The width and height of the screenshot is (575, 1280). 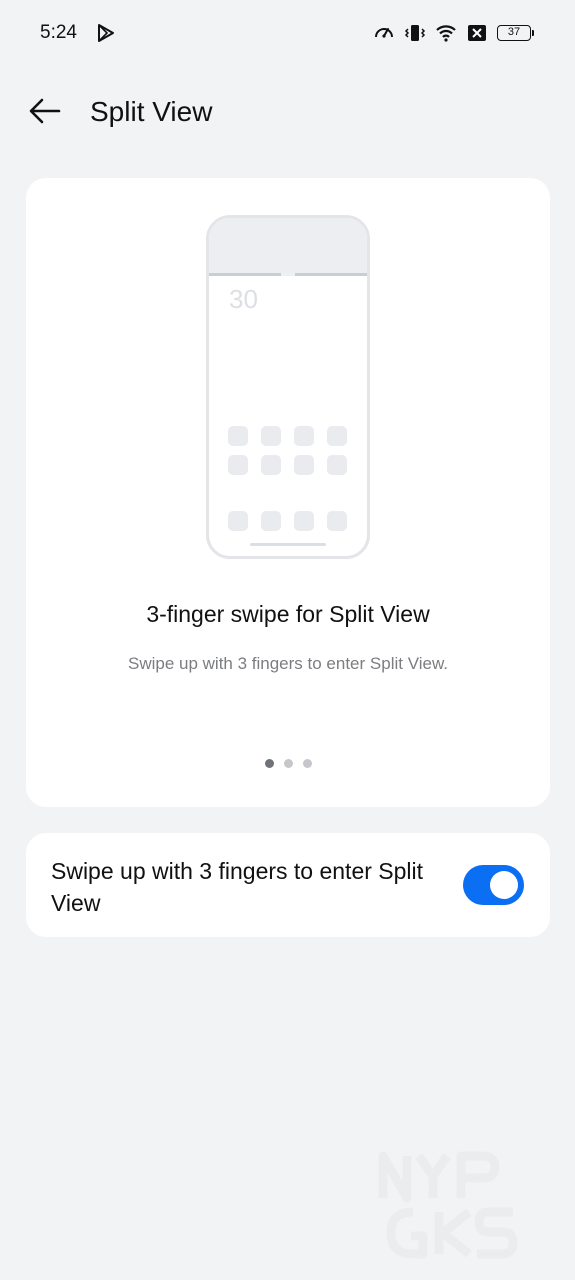 I want to click on split-divider-handle, so click(x=288, y=274).